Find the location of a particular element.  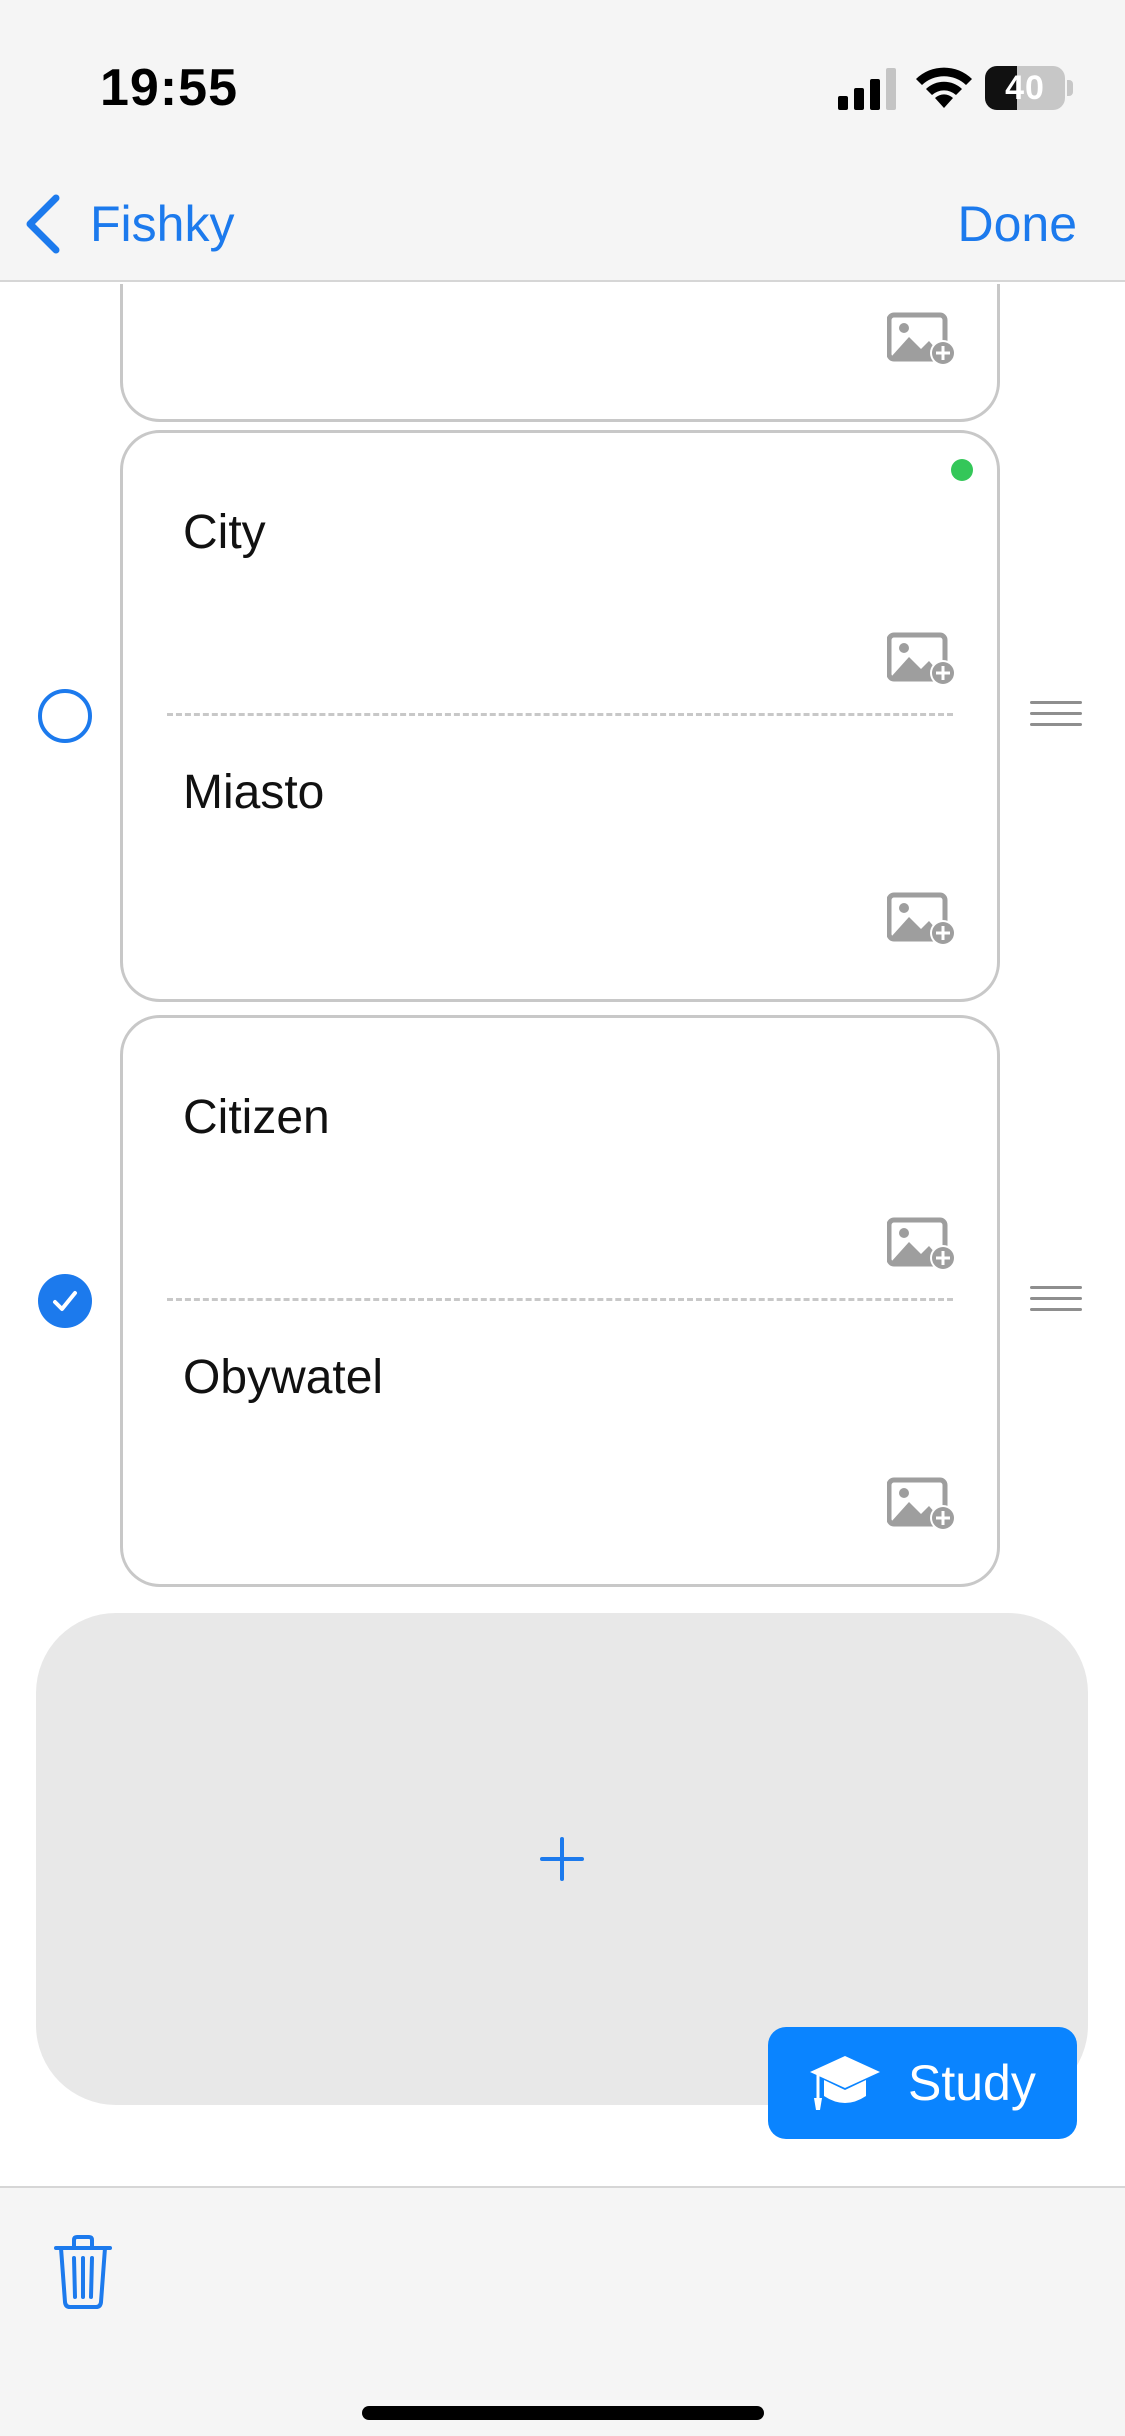

done-button: Done is located at coordinates (1017, 224).